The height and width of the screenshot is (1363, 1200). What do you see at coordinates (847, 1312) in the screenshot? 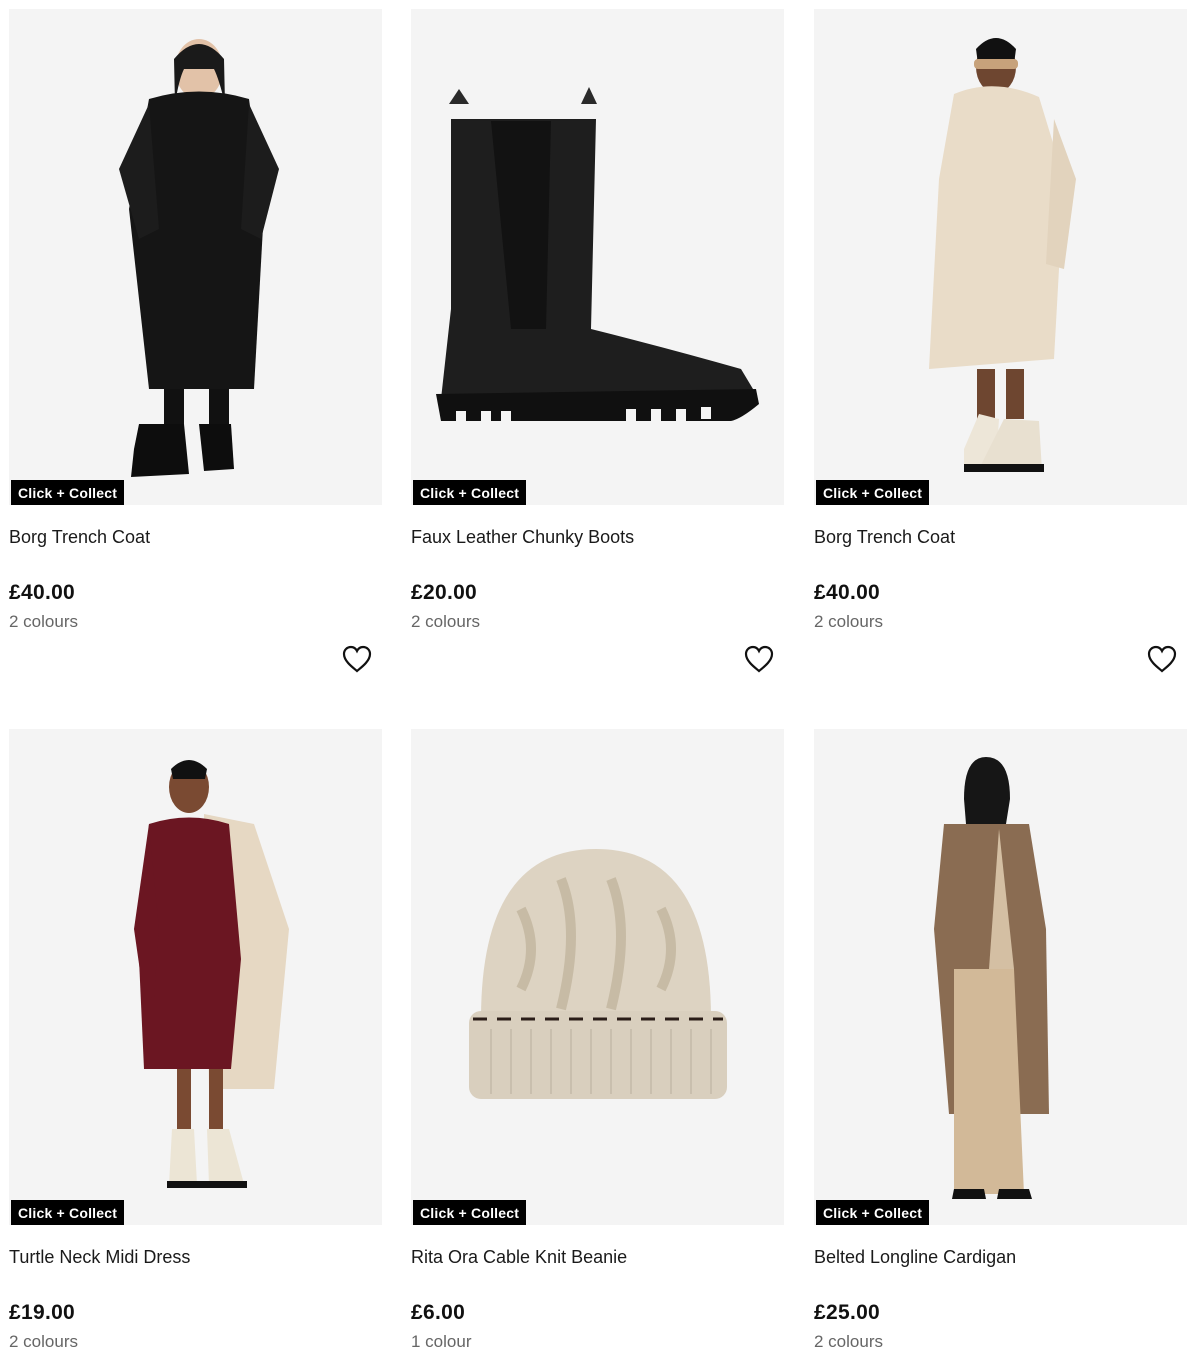
I see `product-price: £25.00` at bounding box center [847, 1312].